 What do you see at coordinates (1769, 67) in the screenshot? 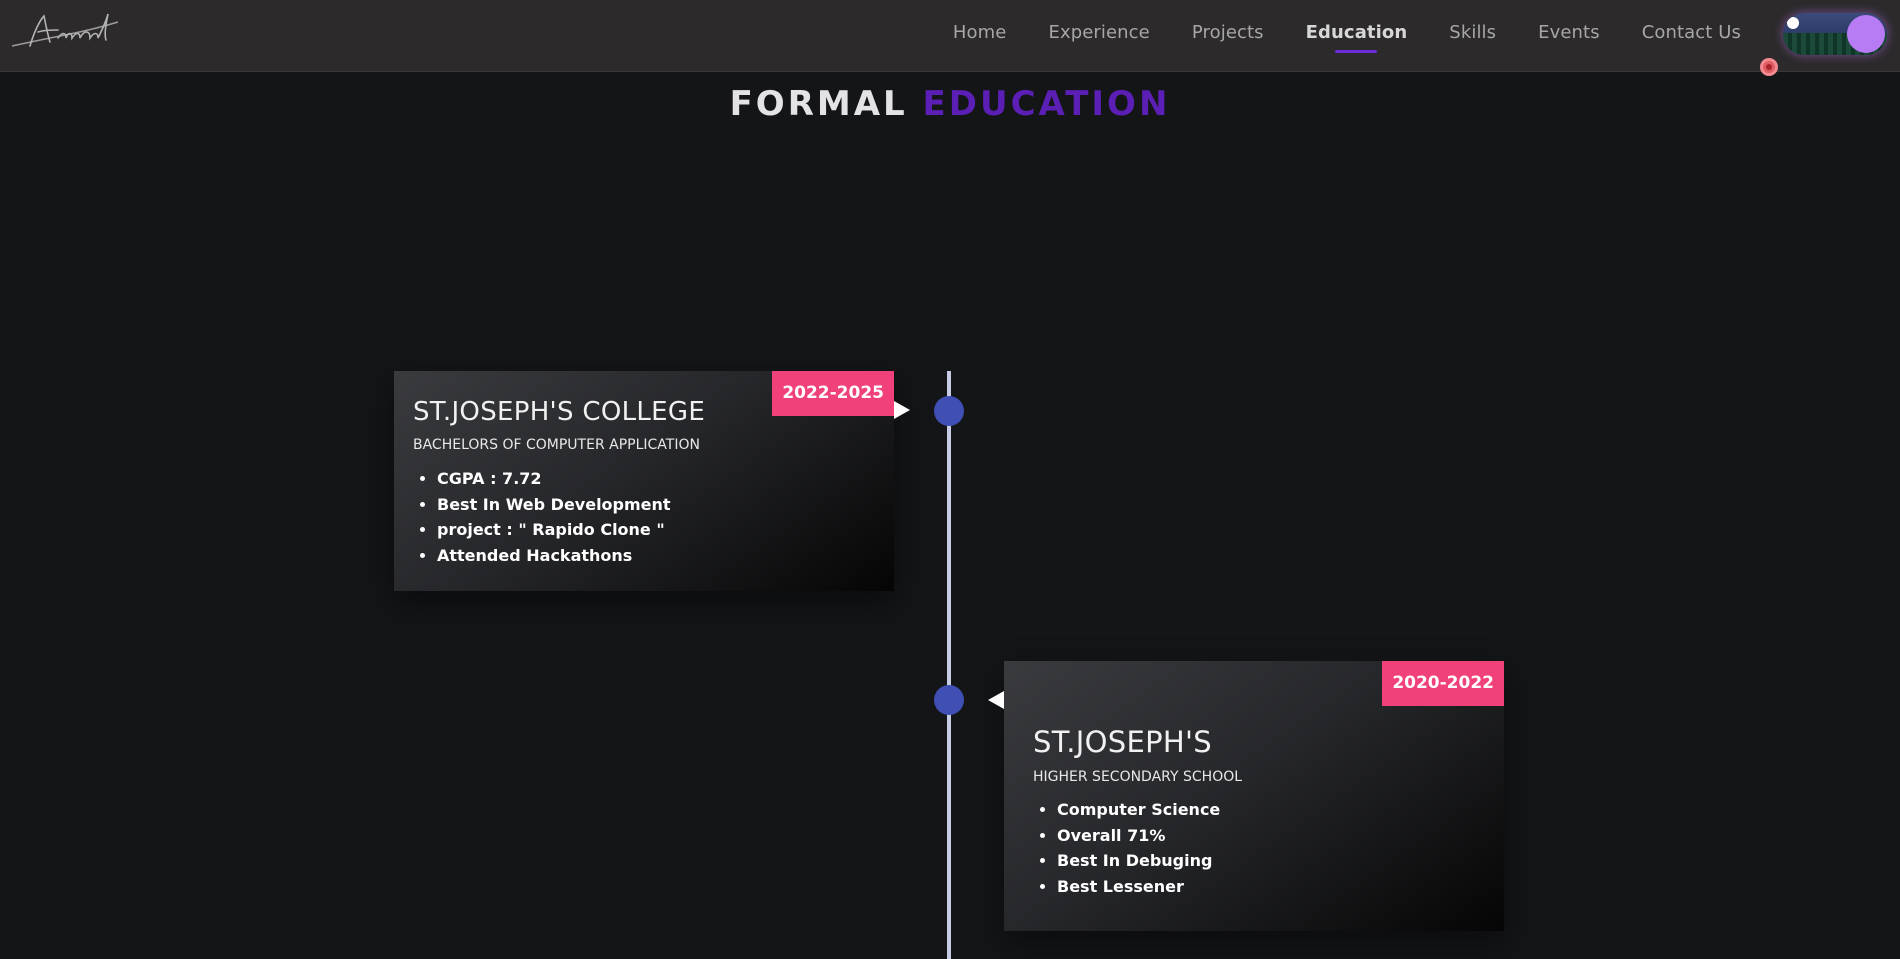
I see `record-indicator-icon` at bounding box center [1769, 67].